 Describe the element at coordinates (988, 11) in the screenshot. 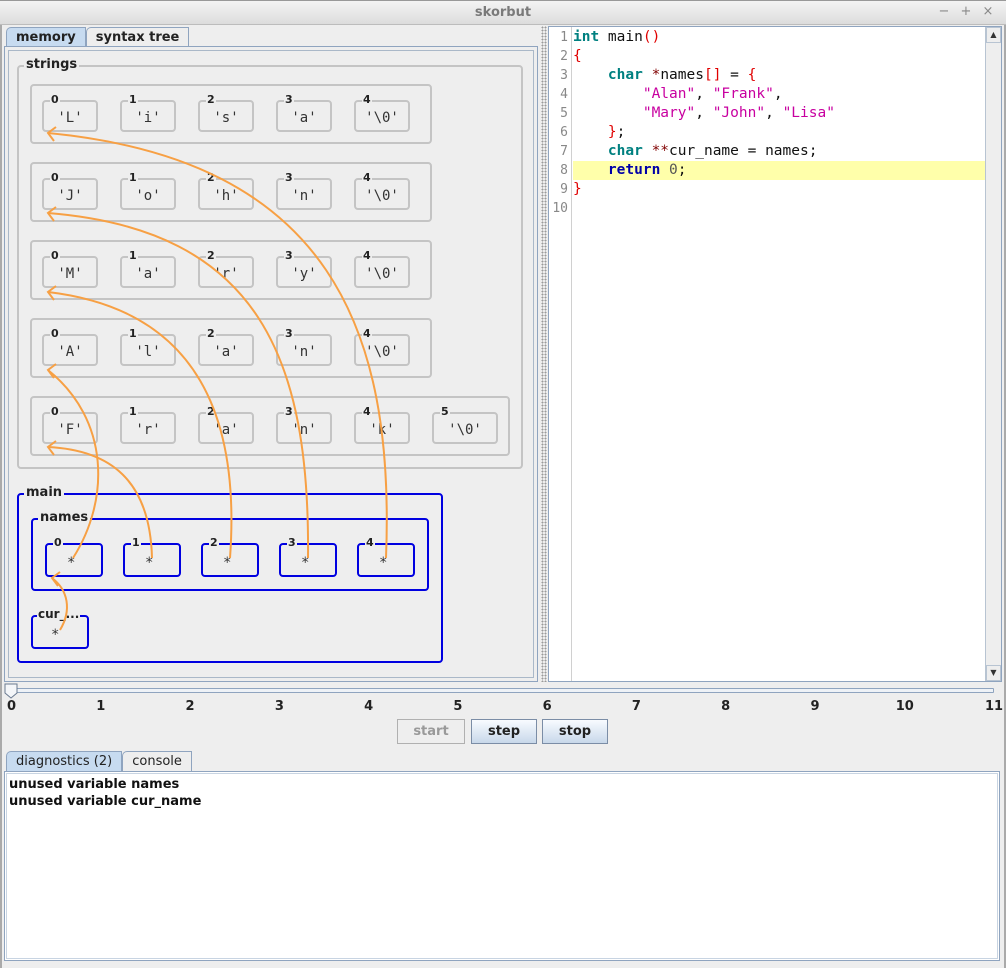

I see `close-icon: ×` at that location.